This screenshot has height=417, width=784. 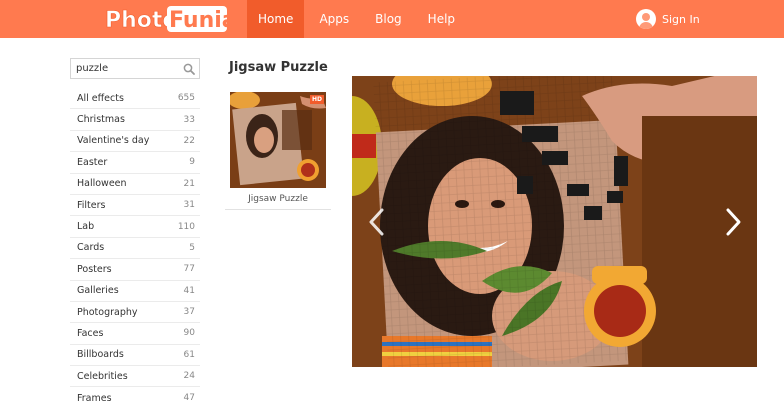 What do you see at coordinates (102, 184) in the screenshot?
I see `category-label: Halloween` at bounding box center [102, 184].